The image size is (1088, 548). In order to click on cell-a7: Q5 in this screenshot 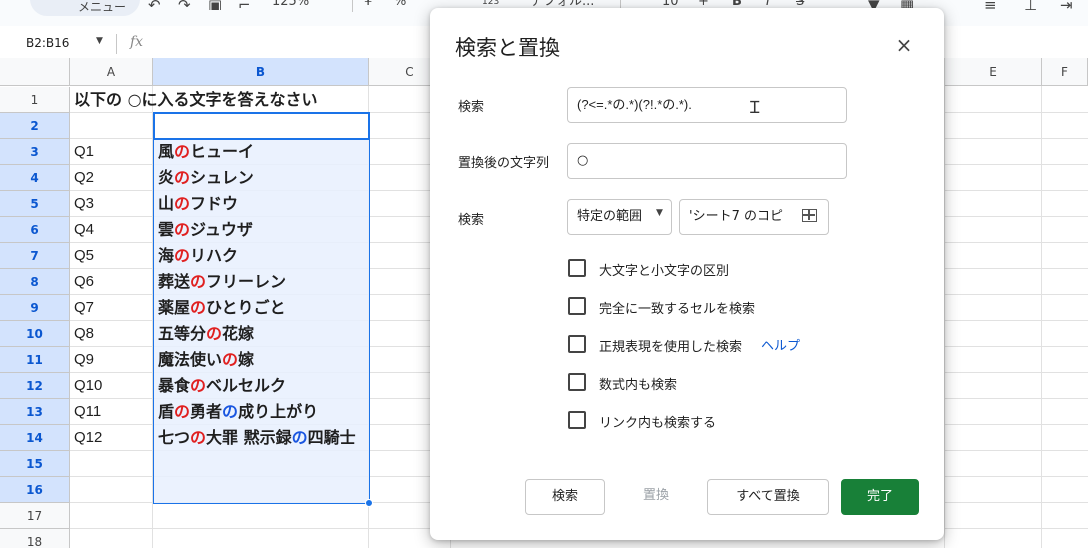, I will do `click(84, 256)`.